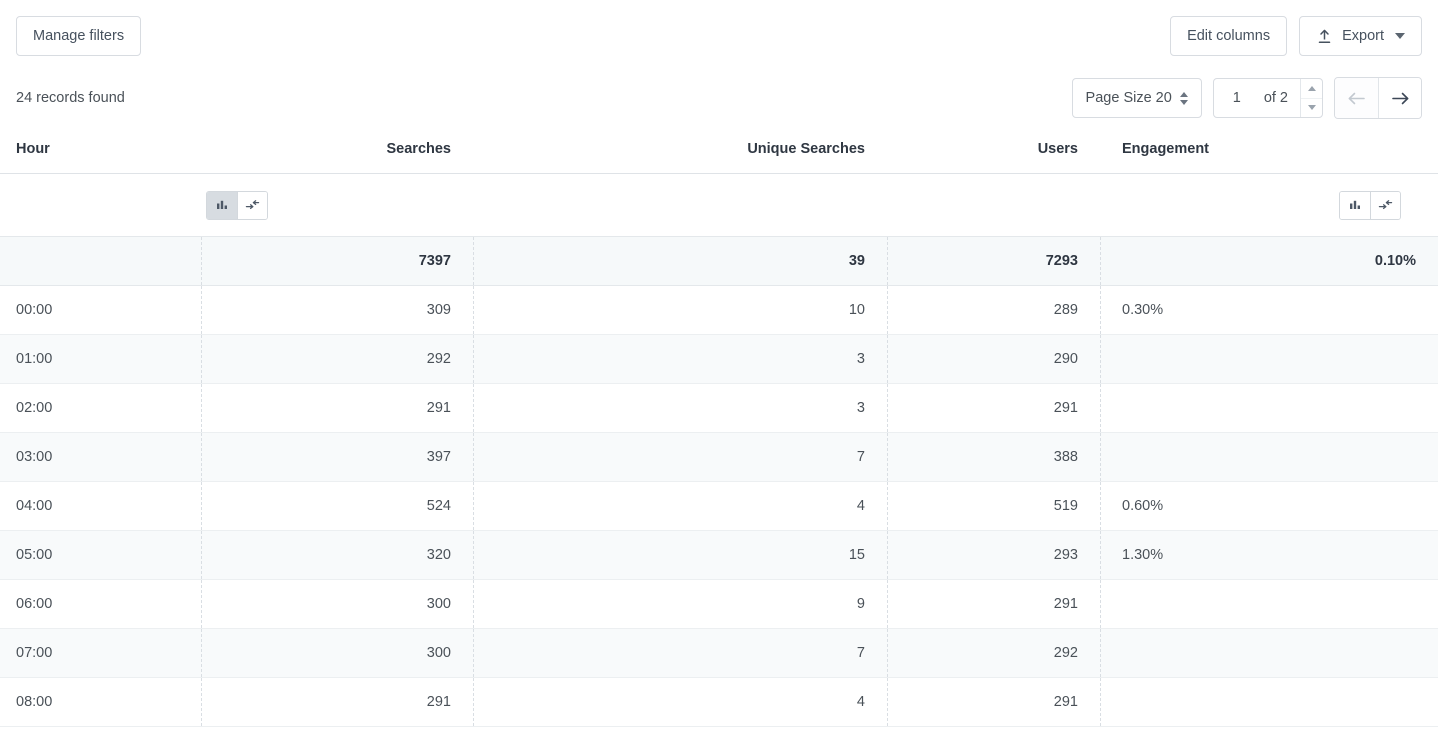 The width and height of the screenshot is (1438, 739). I want to click on column-header-engagement: Engagement, so click(1269, 149).